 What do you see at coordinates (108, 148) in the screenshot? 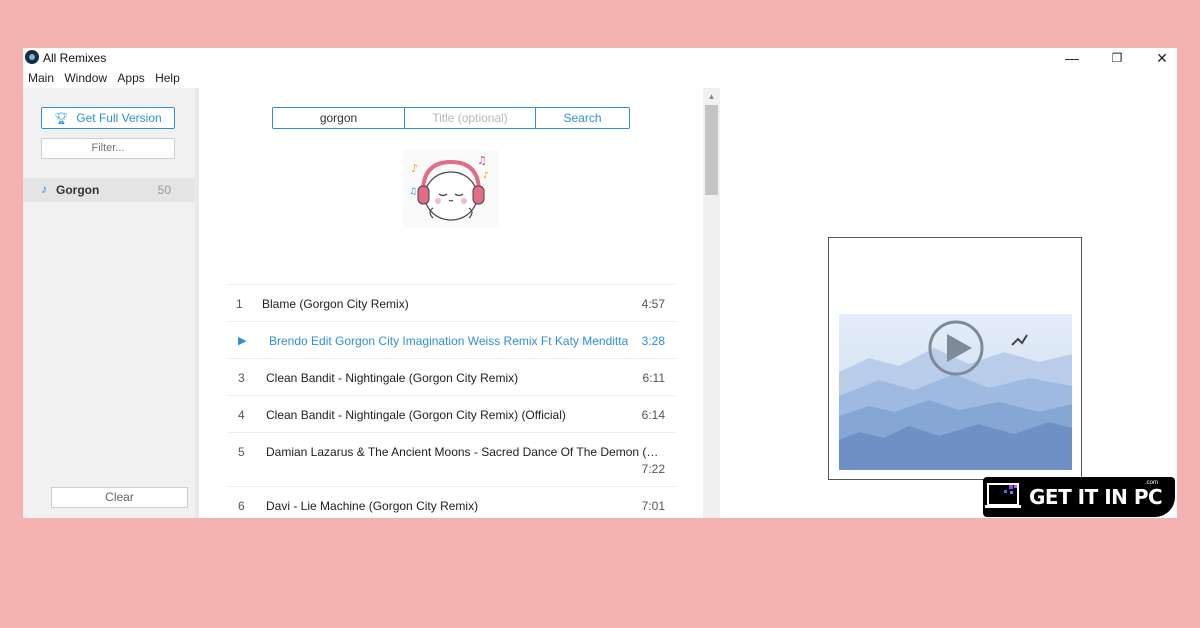
I see `filter-input` at bounding box center [108, 148].